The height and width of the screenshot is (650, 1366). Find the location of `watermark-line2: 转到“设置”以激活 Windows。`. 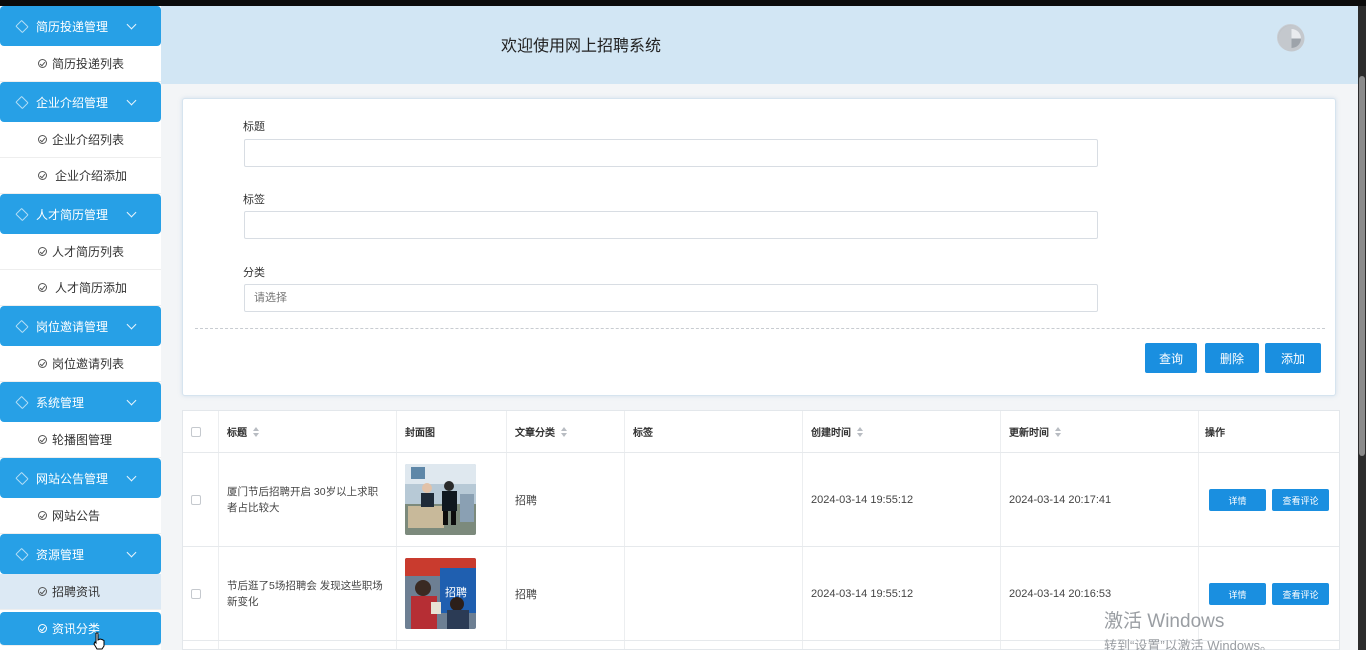

watermark-line2: 转到“设置”以激活 Windows。 is located at coordinates (1189, 644).